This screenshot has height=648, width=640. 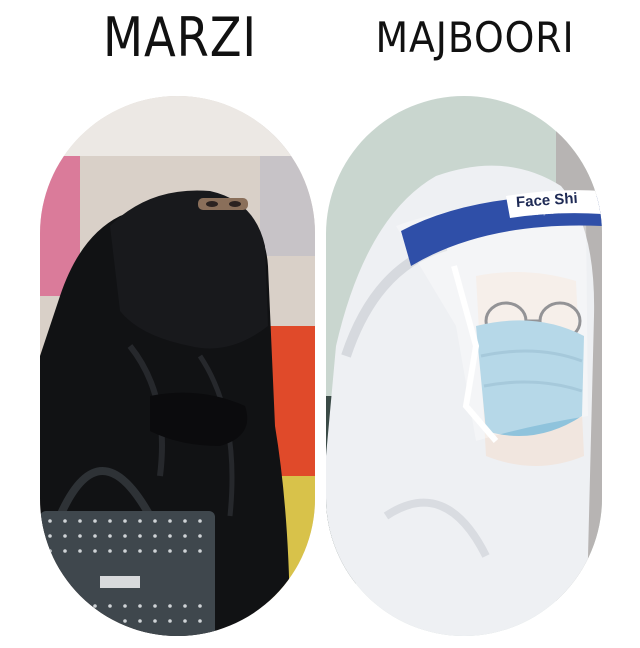 What do you see at coordinates (125, 571) in the screenshot?
I see `handbag-dots` at bounding box center [125, 571].